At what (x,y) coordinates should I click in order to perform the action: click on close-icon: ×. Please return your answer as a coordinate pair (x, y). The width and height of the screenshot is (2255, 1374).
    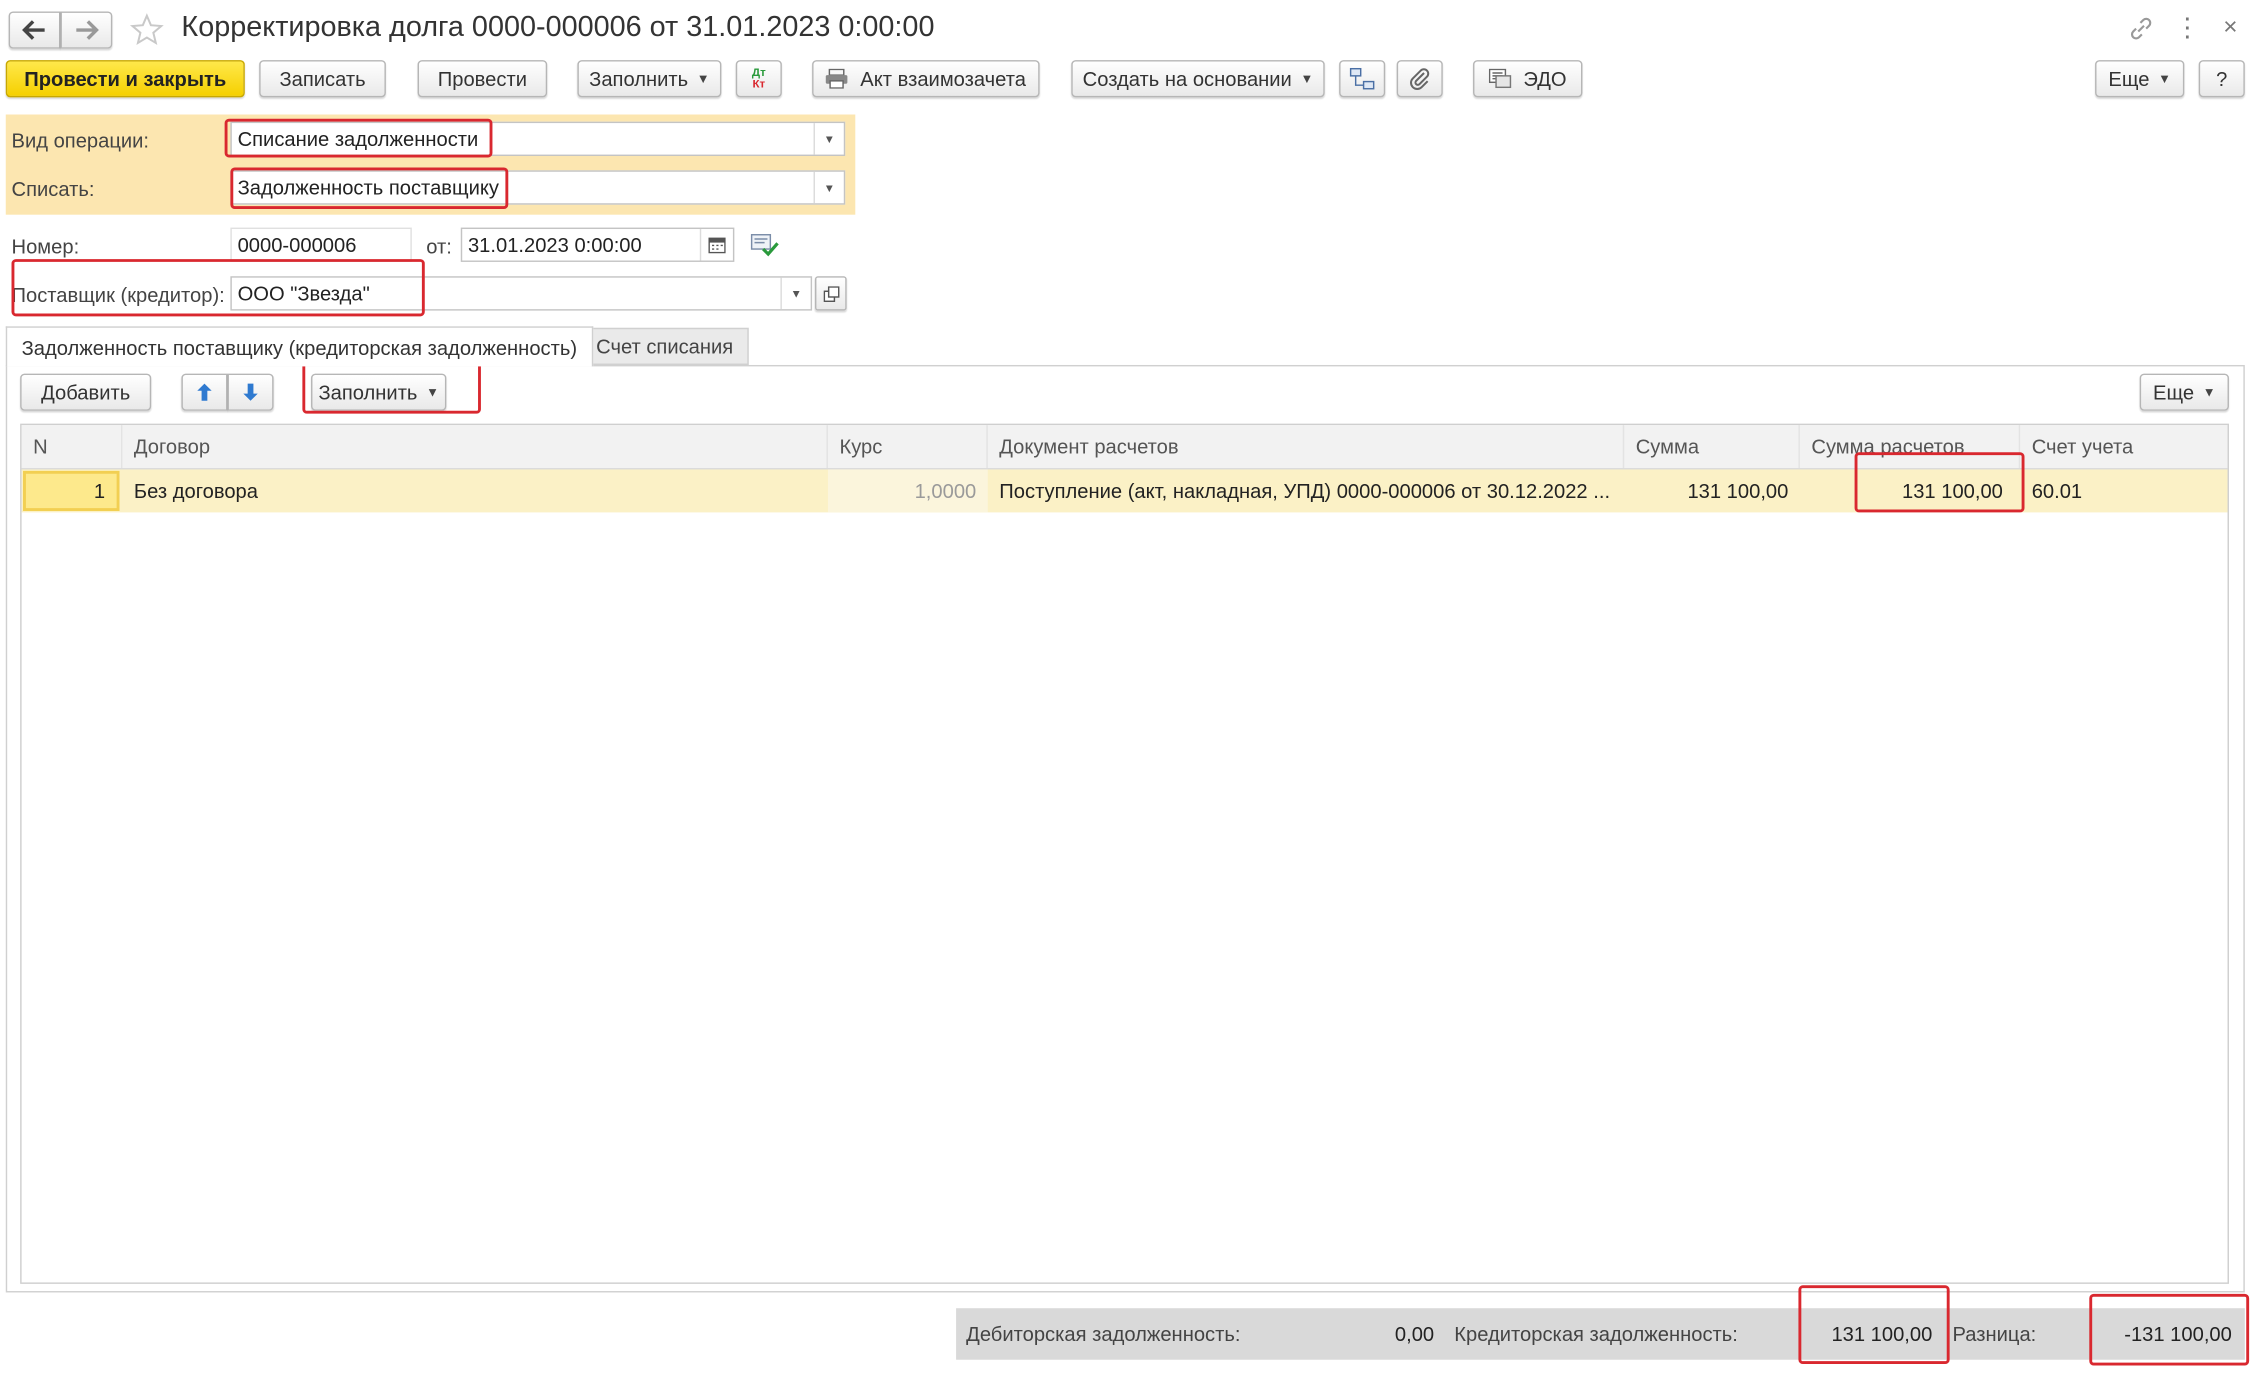
    Looking at the image, I should click on (2230, 27).